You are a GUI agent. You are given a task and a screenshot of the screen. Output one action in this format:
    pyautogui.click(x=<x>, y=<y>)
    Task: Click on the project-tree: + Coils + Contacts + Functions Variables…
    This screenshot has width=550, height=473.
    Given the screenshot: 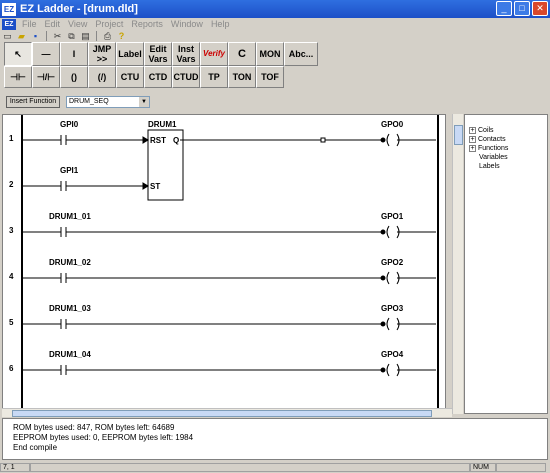 What is the action you would take?
    pyautogui.click(x=506, y=264)
    